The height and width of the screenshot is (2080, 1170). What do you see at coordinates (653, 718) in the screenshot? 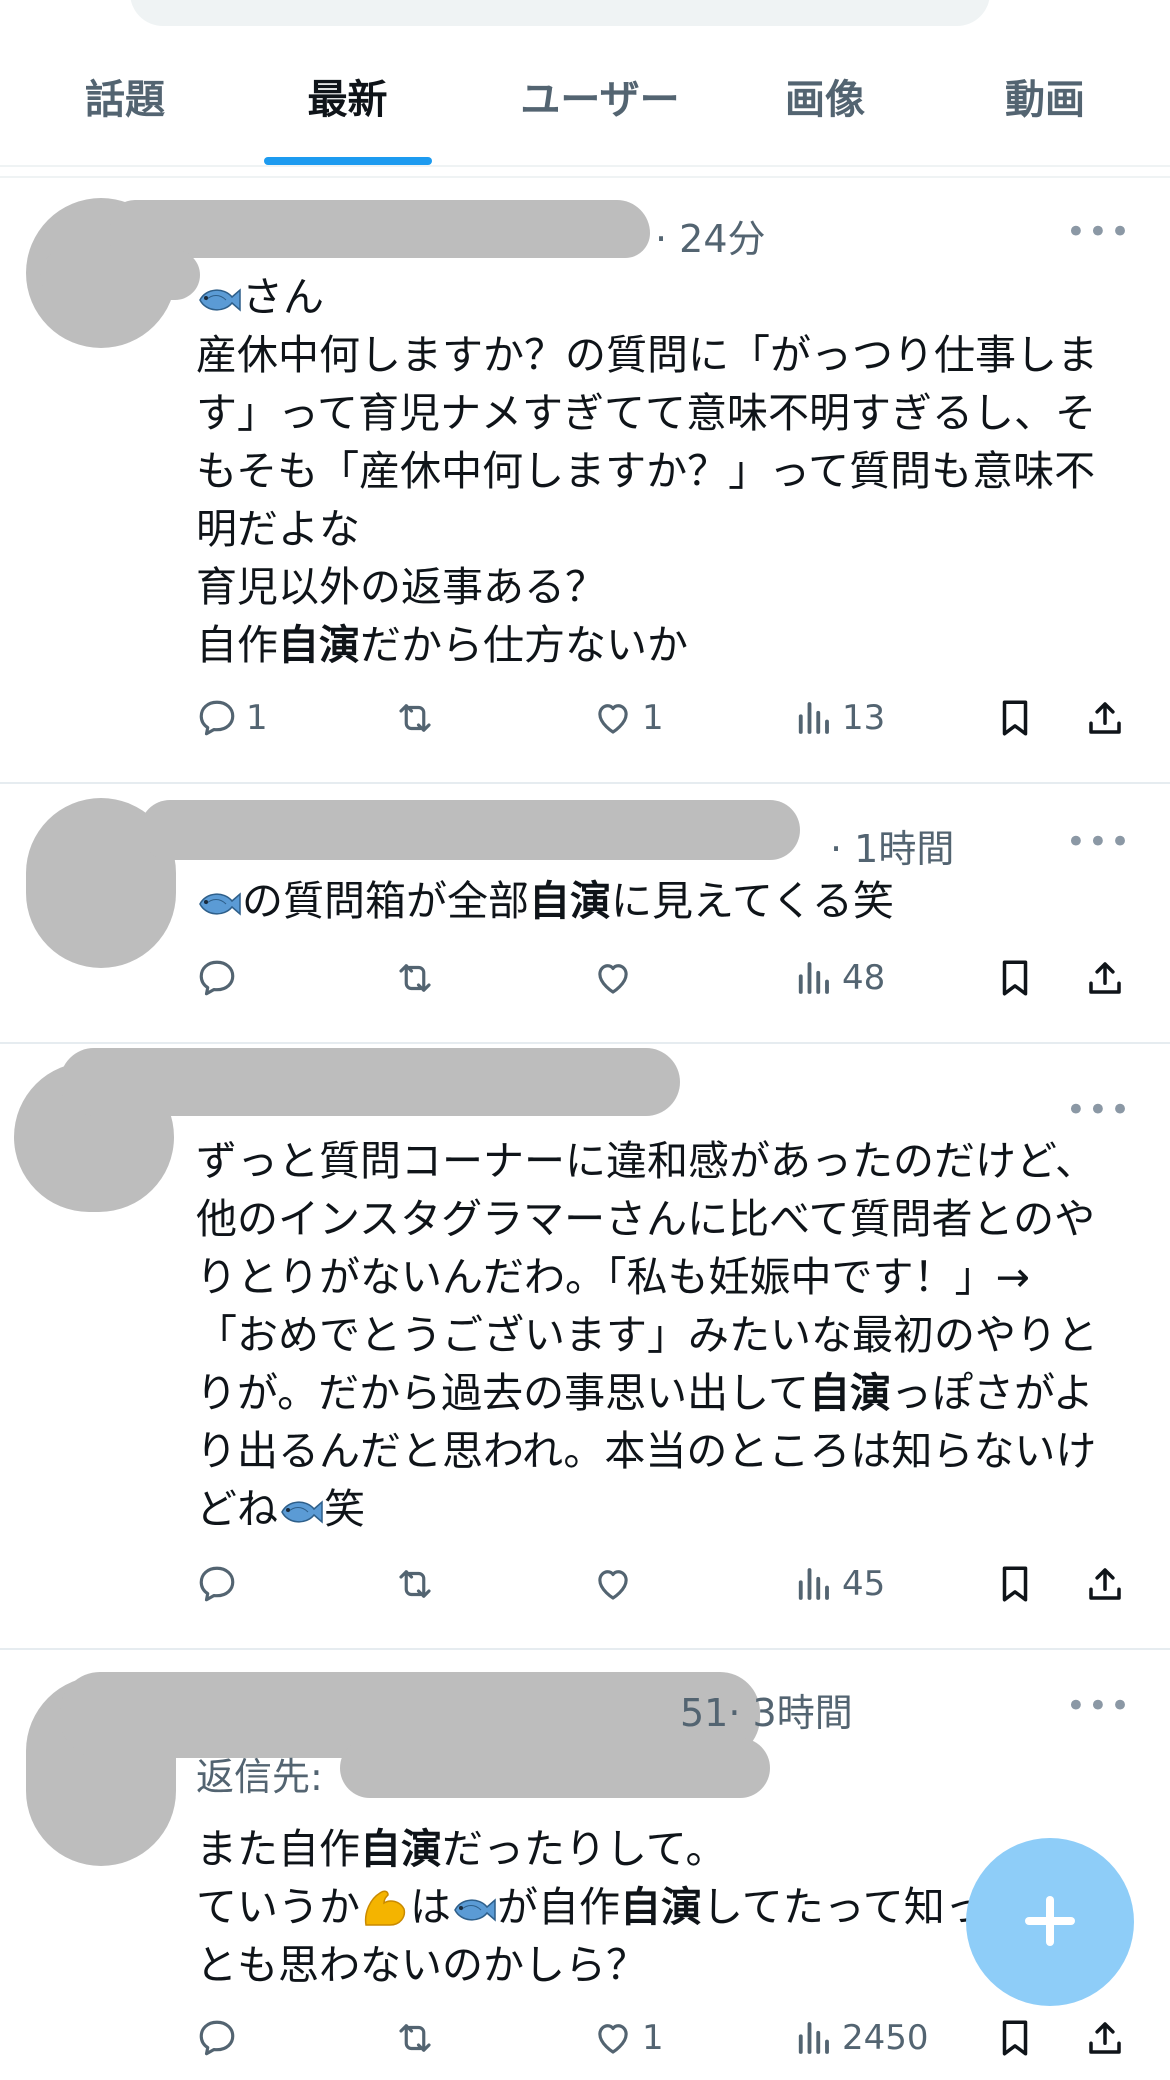
I see `like-count: 1` at bounding box center [653, 718].